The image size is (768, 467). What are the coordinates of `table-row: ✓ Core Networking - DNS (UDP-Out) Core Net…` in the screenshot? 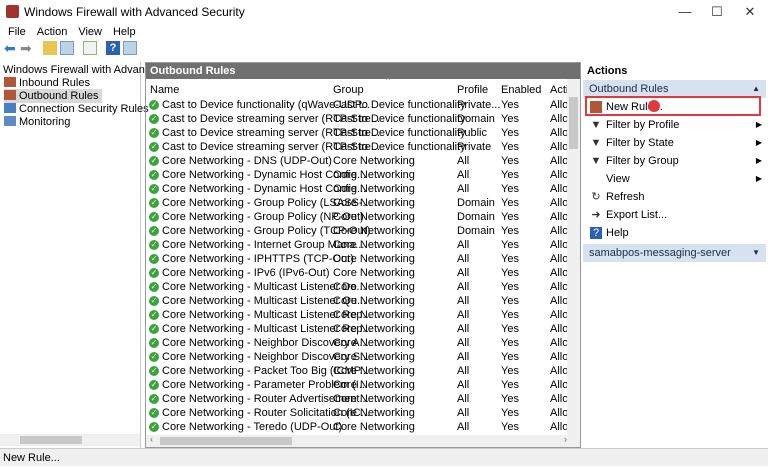 It's located at (357, 161).